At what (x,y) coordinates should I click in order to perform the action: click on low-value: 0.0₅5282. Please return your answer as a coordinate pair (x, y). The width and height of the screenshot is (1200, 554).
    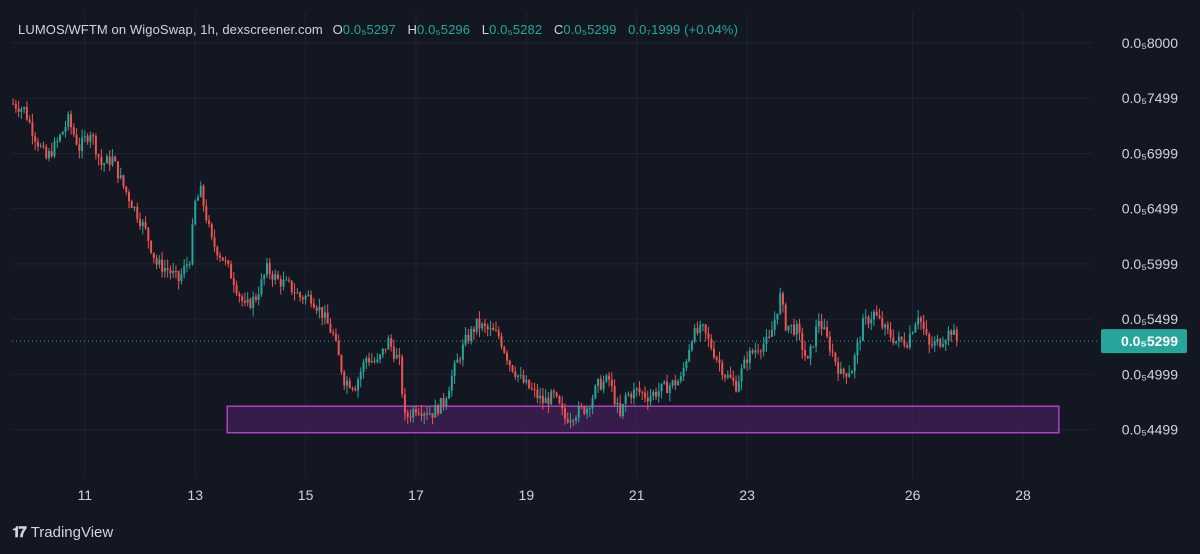
    Looking at the image, I should click on (516, 29).